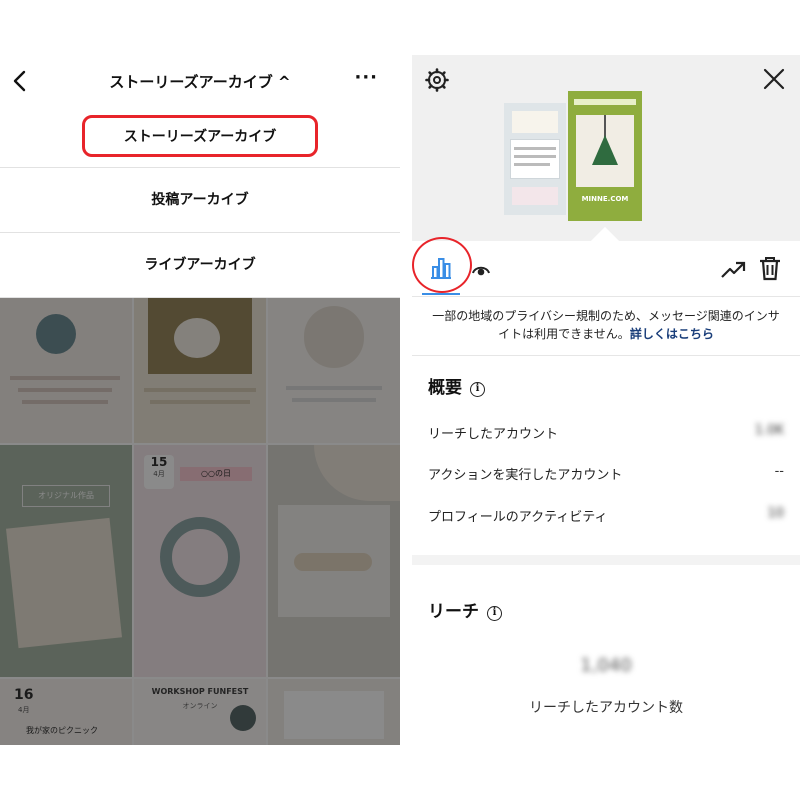 Image resolution: width=800 pixels, height=800 pixels. I want to click on reach-number: 1,040, so click(606, 665).